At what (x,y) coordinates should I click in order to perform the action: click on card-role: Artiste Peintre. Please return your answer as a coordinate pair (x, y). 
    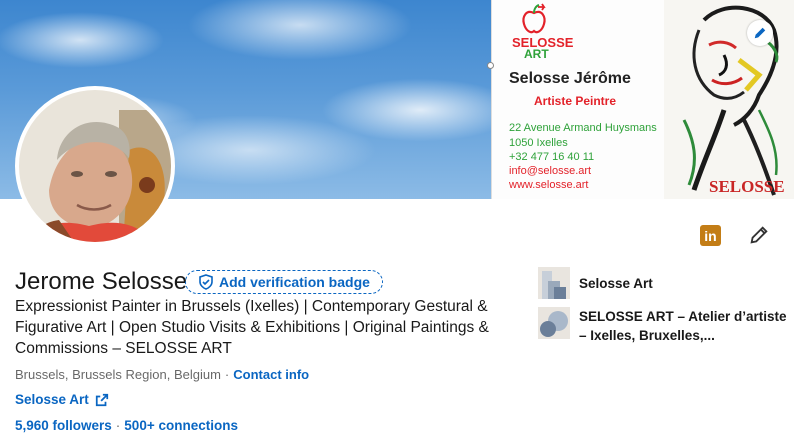
    Looking at the image, I should click on (575, 101).